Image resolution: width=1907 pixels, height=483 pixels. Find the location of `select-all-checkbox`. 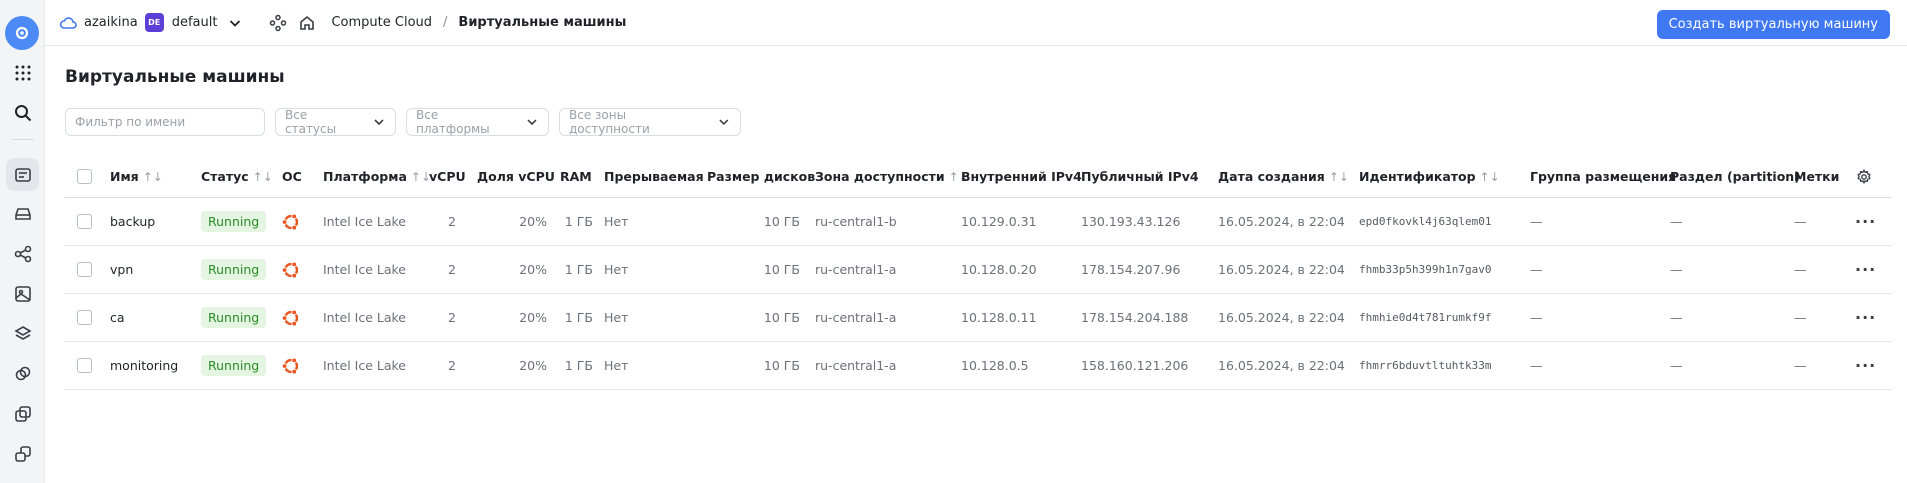

select-all-checkbox is located at coordinates (84, 176).